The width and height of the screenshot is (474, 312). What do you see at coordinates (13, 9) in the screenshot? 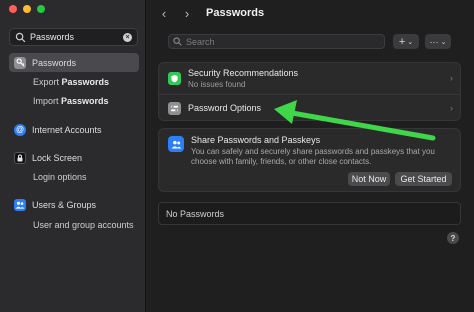
I see `close-window-button` at bounding box center [13, 9].